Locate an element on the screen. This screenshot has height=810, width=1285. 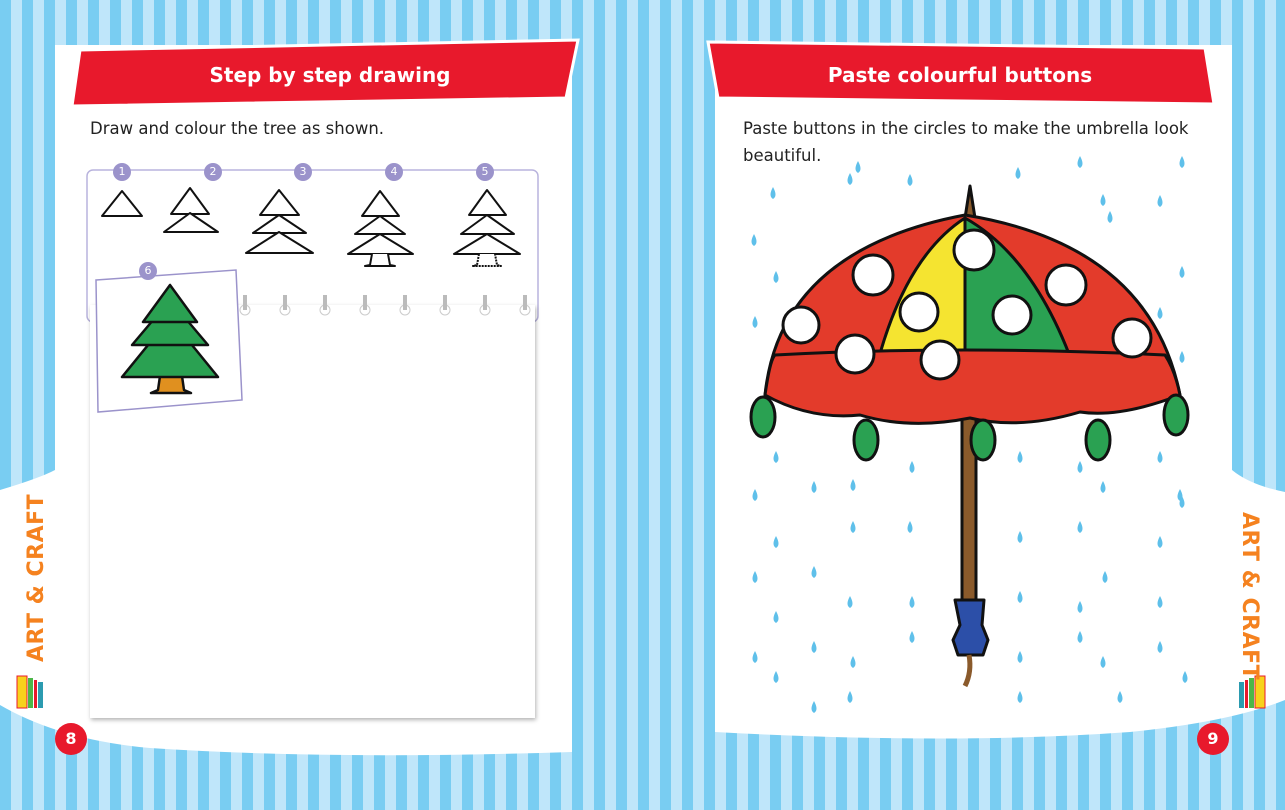
right-banner-title: Paste colourful buttons is located at coordinates (960, 75).